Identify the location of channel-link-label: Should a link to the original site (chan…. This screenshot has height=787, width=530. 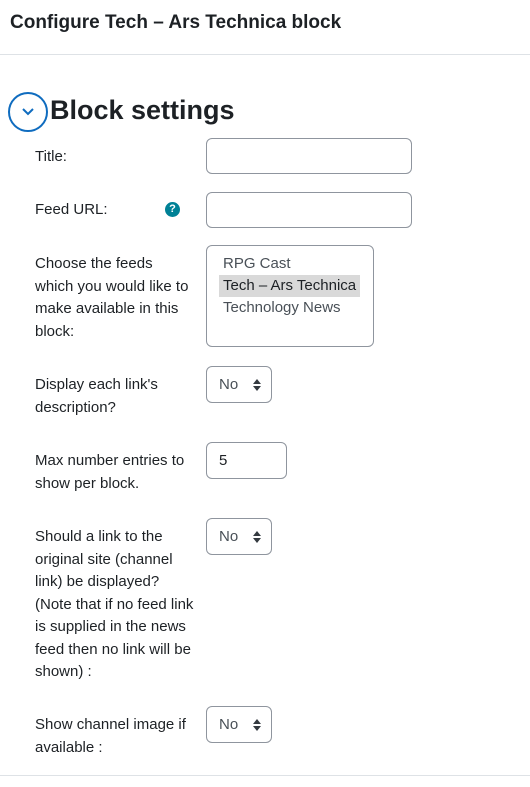
(114, 604).